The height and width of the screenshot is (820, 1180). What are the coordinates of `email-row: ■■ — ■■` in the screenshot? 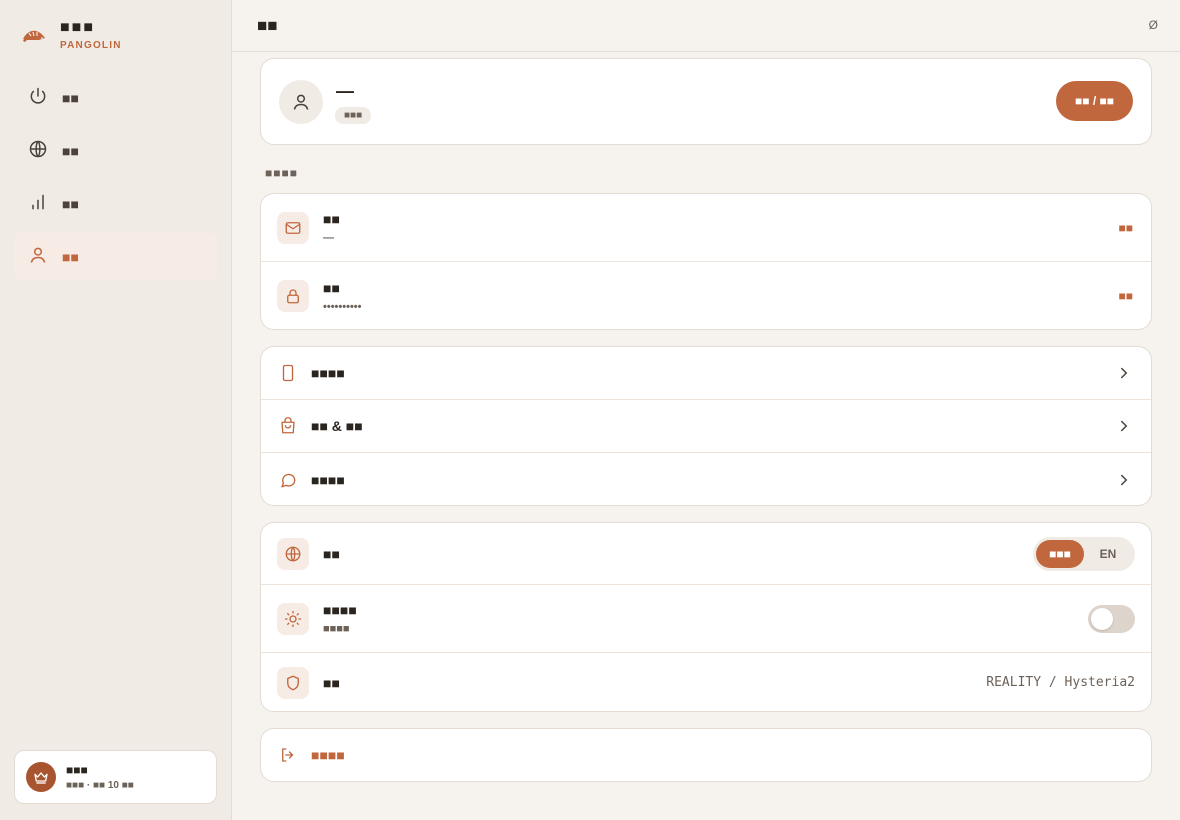 It's located at (706, 228).